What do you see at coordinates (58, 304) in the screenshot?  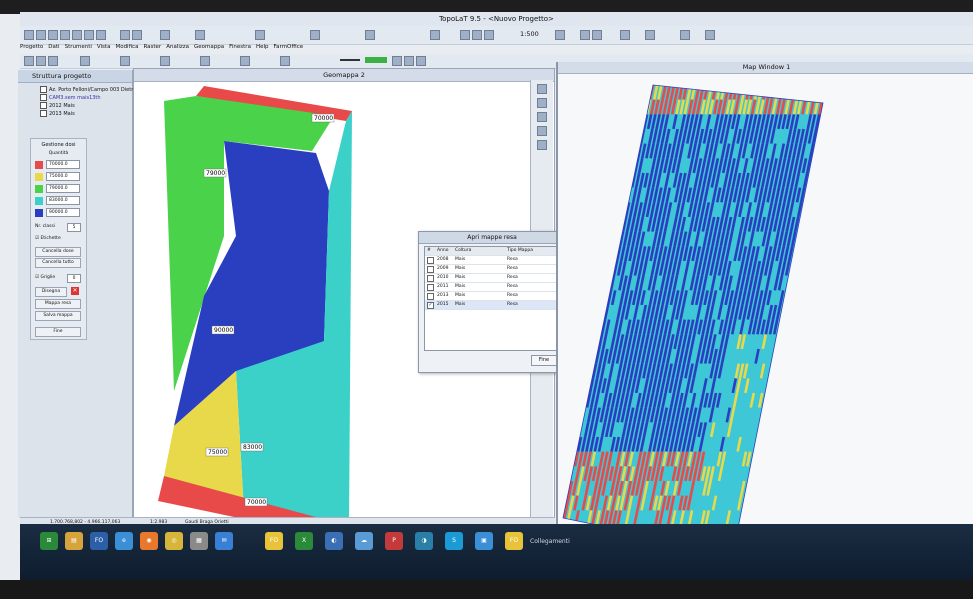 I see `yield-map-button: Mappa resa` at bounding box center [58, 304].